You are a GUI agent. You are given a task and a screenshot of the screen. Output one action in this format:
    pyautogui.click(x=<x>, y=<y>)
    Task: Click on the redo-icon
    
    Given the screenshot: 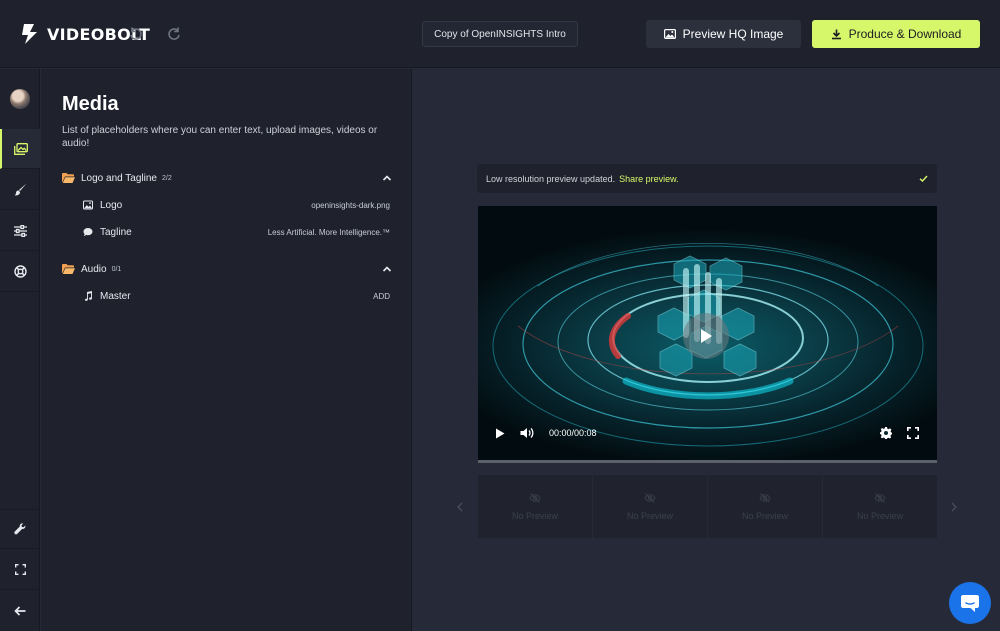 What is the action you would take?
    pyautogui.click(x=174, y=34)
    